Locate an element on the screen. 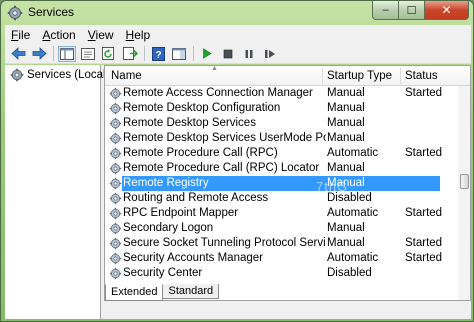  stop-service-icon is located at coordinates (228, 53).